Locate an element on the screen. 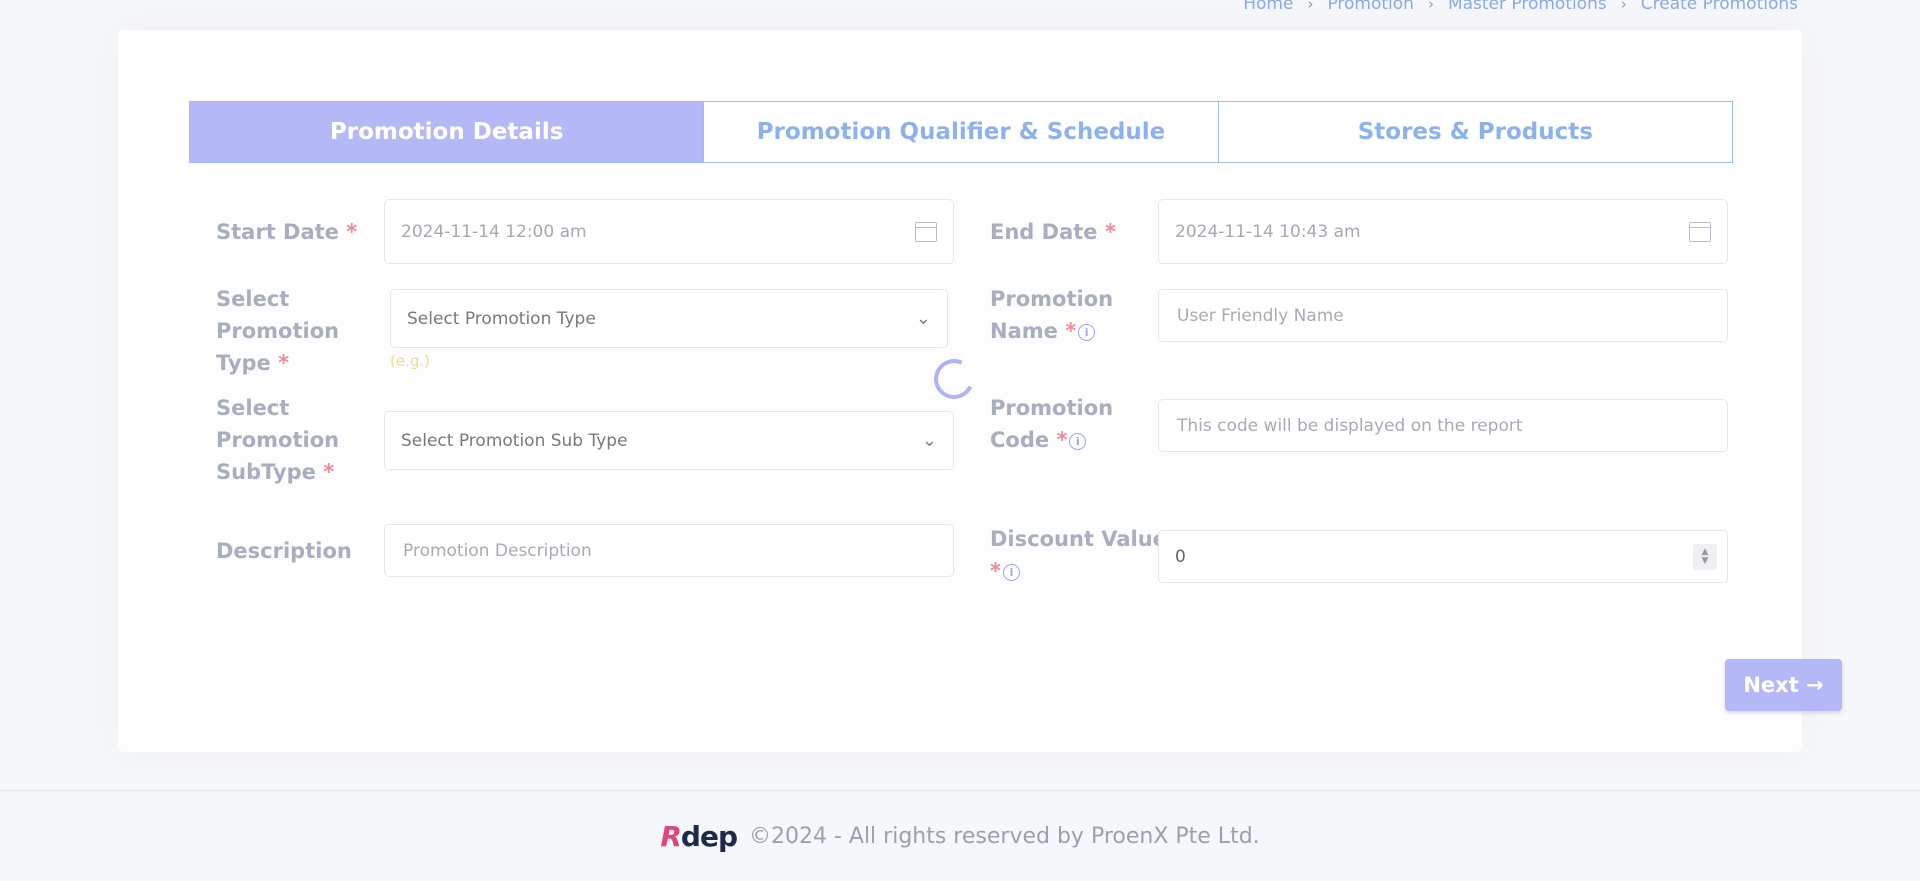  promotion-name-input is located at coordinates (1443, 315).